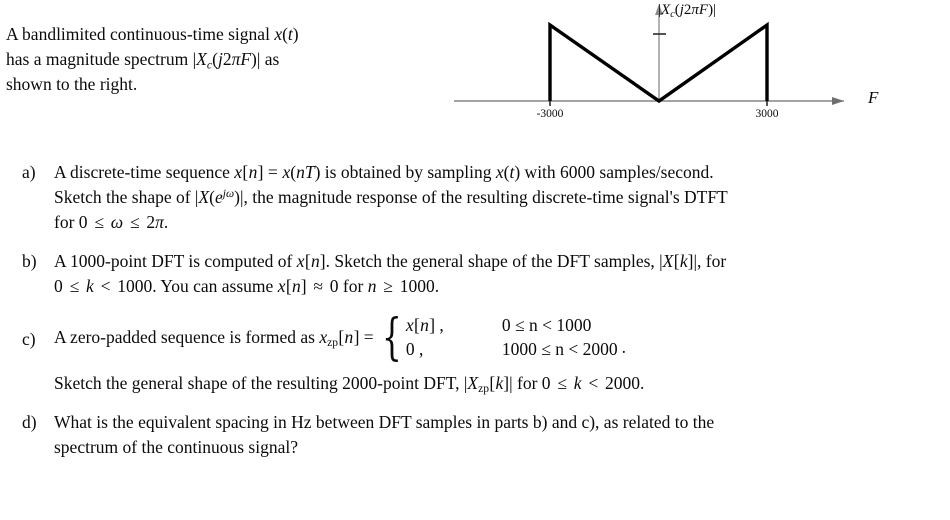 The image size is (950, 520). Describe the element at coordinates (134, 222) in the screenshot. I see `a-leq-2: ≤` at that location.